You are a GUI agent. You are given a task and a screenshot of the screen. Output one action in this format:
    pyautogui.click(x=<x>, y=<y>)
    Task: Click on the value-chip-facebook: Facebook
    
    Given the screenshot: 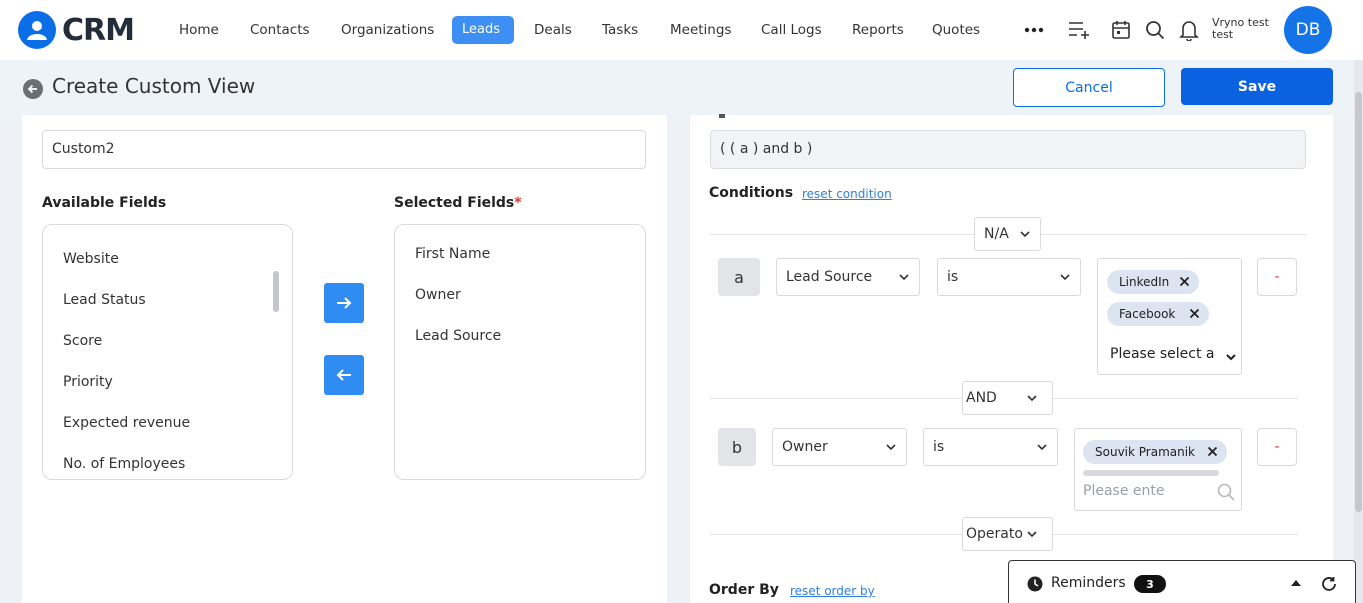 What is the action you would take?
    pyautogui.click(x=1158, y=314)
    